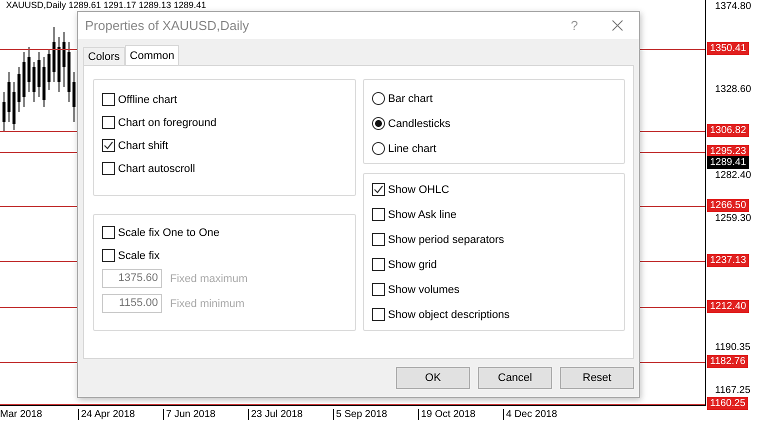 The width and height of the screenshot is (757, 432). I want to click on checkbox-label: Chart shift, so click(143, 146).